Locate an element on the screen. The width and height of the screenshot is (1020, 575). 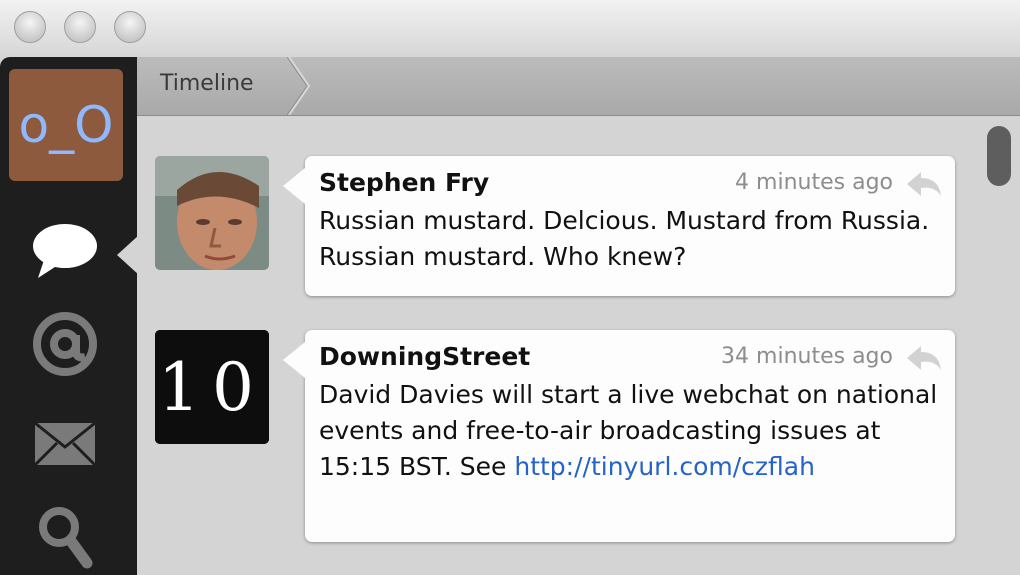
account-avatar: o_O is located at coordinates (66, 125).